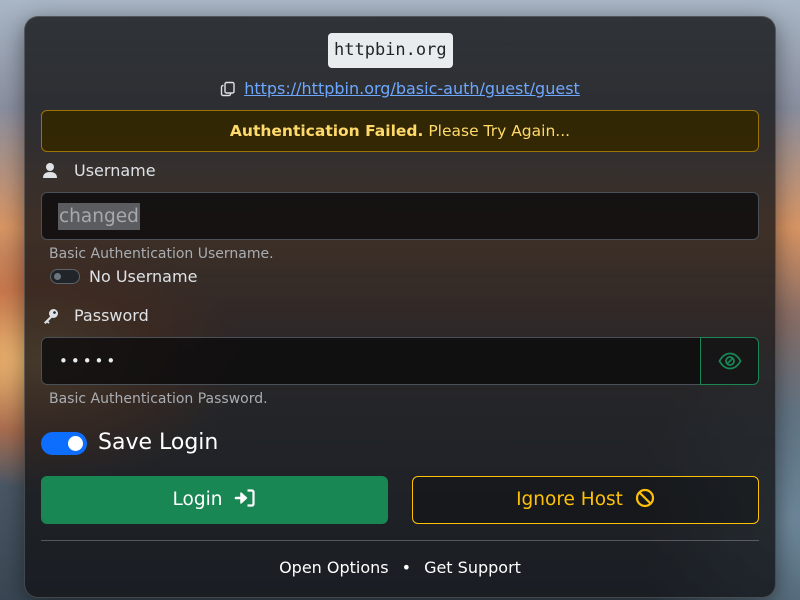 The image size is (800, 600). What do you see at coordinates (197, 499) in the screenshot?
I see `login-button-label: Login` at bounding box center [197, 499].